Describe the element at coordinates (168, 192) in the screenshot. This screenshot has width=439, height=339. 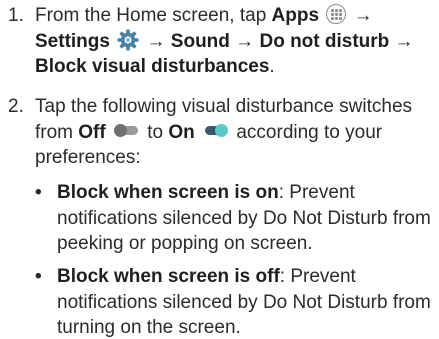
I see `bullet-title: Block when screen is on` at that location.